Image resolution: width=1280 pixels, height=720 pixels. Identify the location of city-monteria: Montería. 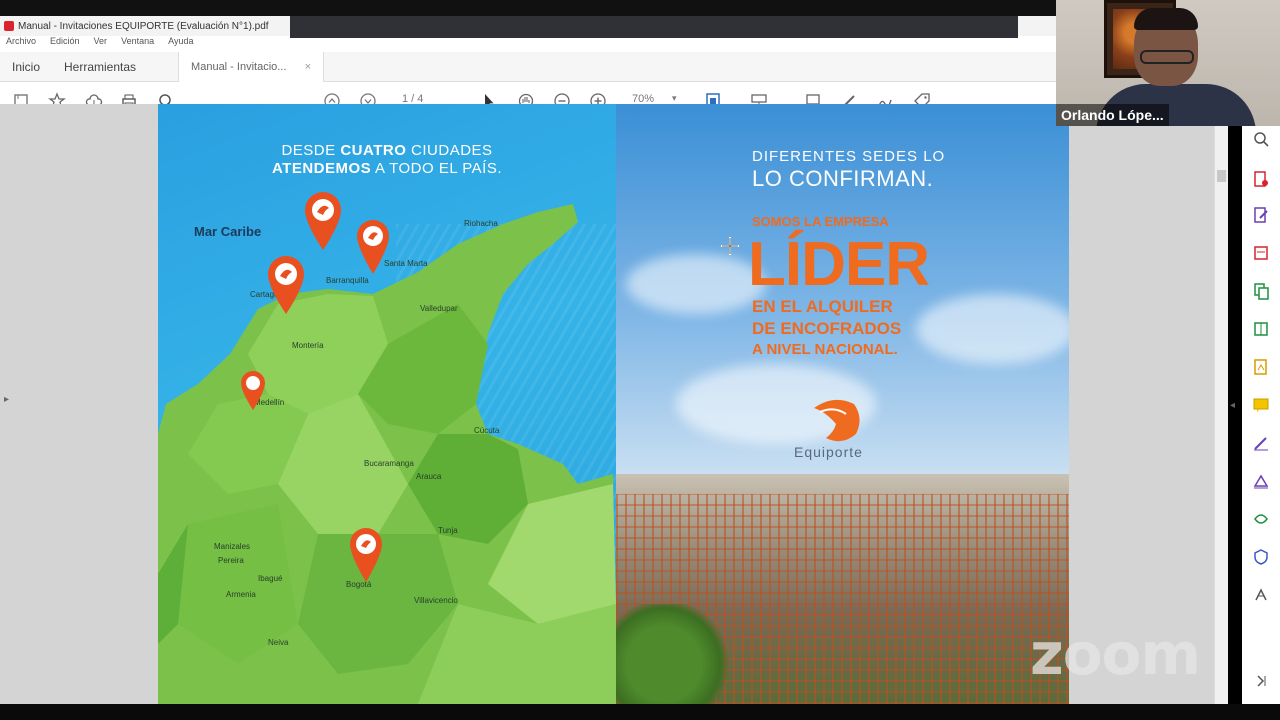
(308, 345).